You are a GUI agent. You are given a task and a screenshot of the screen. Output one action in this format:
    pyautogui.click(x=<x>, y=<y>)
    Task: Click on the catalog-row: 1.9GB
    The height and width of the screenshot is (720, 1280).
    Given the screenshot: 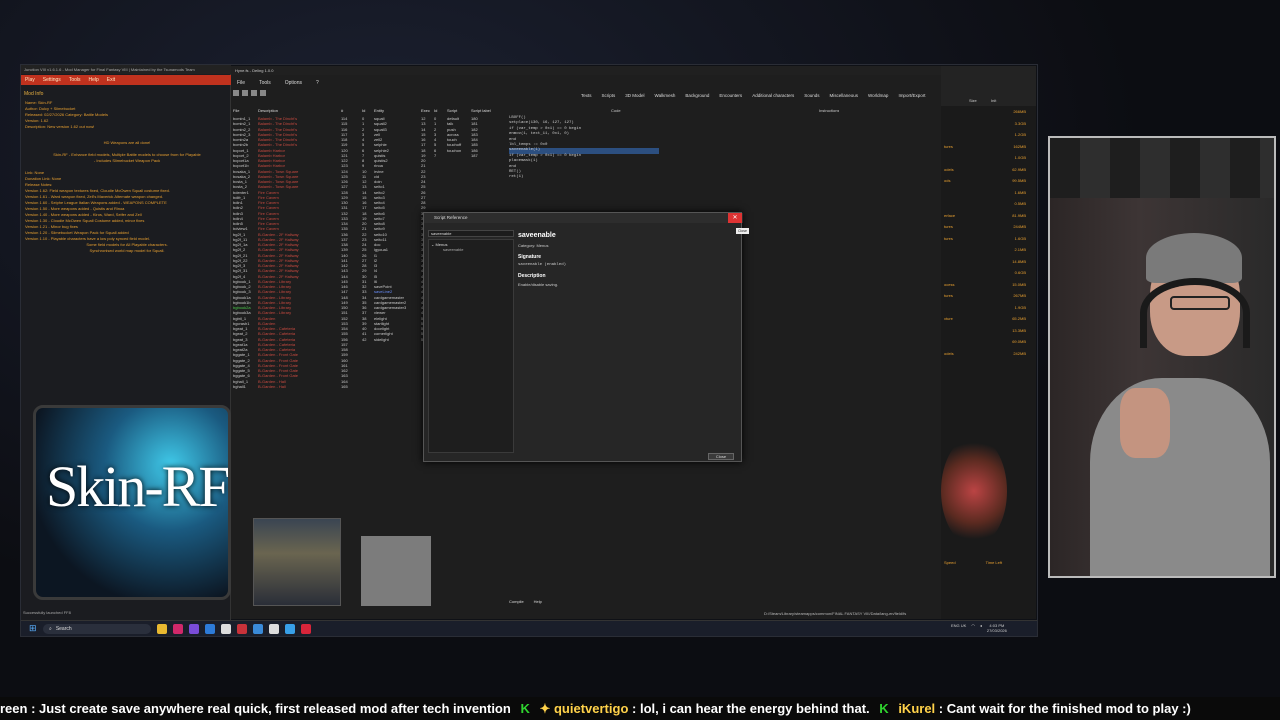 What is the action you would take?
    pyautogui.click(x=988, y=308)
    